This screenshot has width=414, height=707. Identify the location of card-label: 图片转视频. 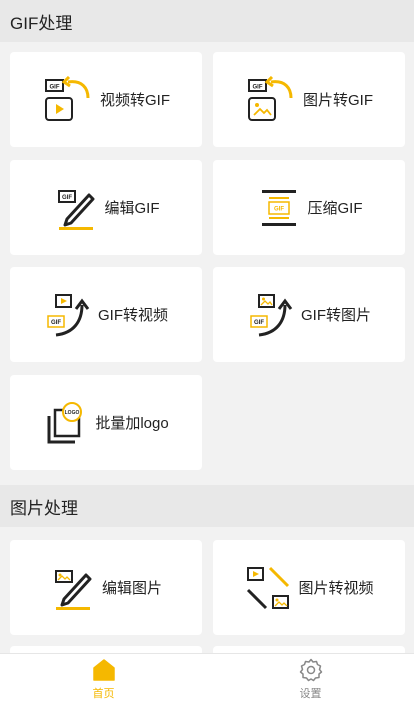
(336, 588).